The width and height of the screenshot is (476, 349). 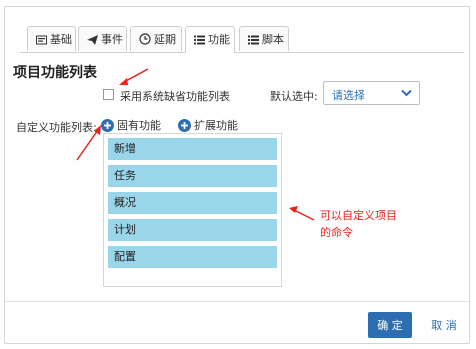 I want to click on annotation-arrow-builtin, so click(x=87, y=145).